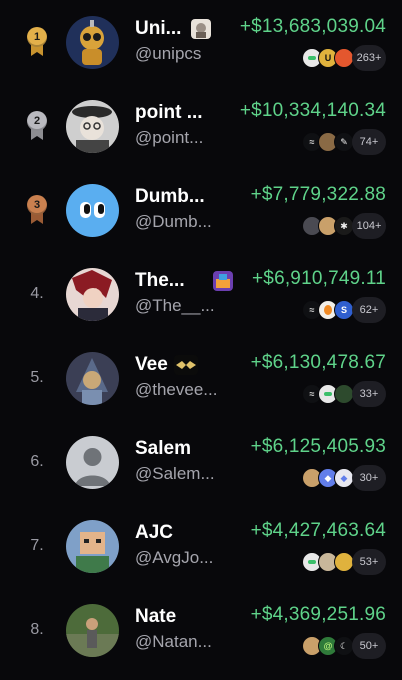  I want to click on token-holdings: ≈ ✎ 74+, so click(344, 142).